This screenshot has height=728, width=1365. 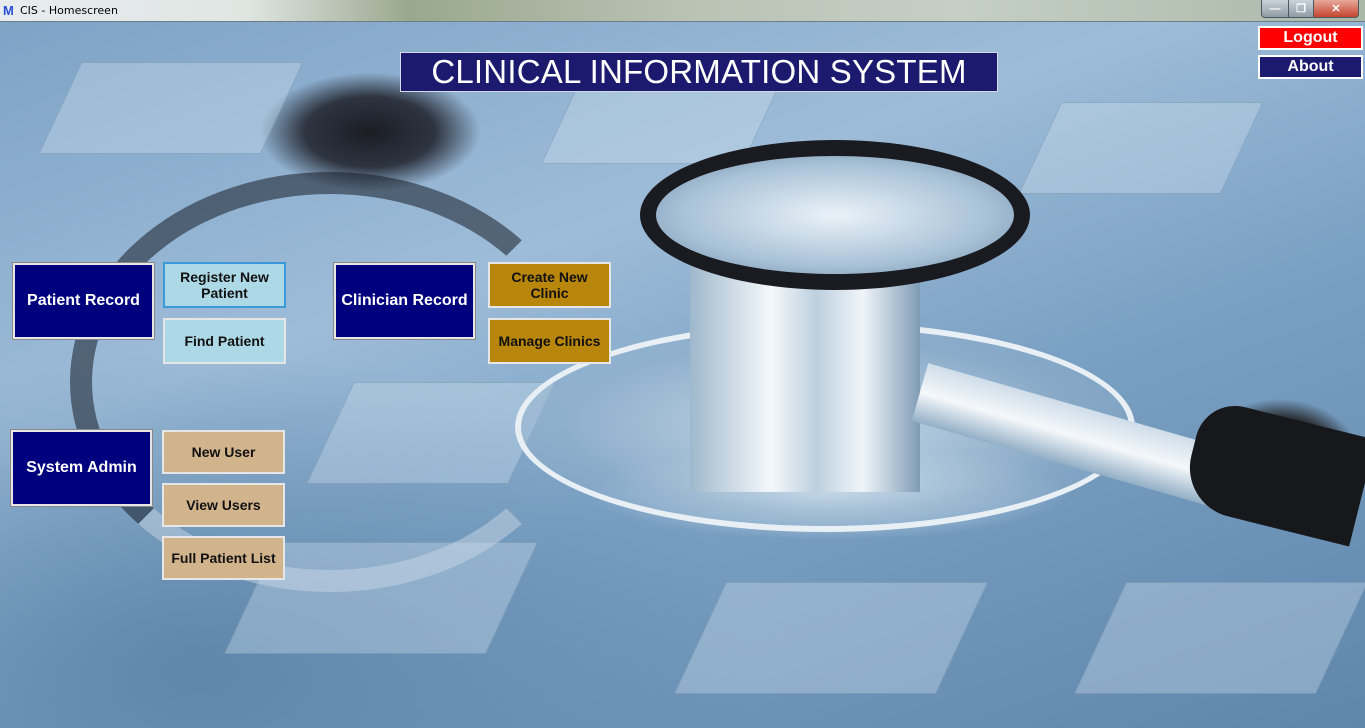 I want to click on about-button: About, so click(x=1310, y=67).